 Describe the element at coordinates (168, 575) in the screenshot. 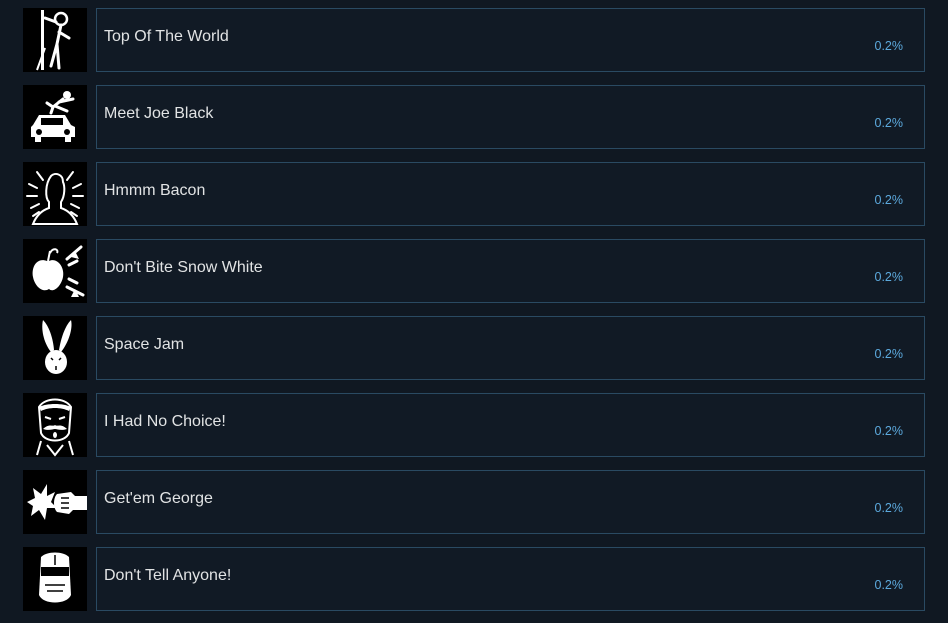

I see `achievement-name: Don't Tell Anyone!` at that location.